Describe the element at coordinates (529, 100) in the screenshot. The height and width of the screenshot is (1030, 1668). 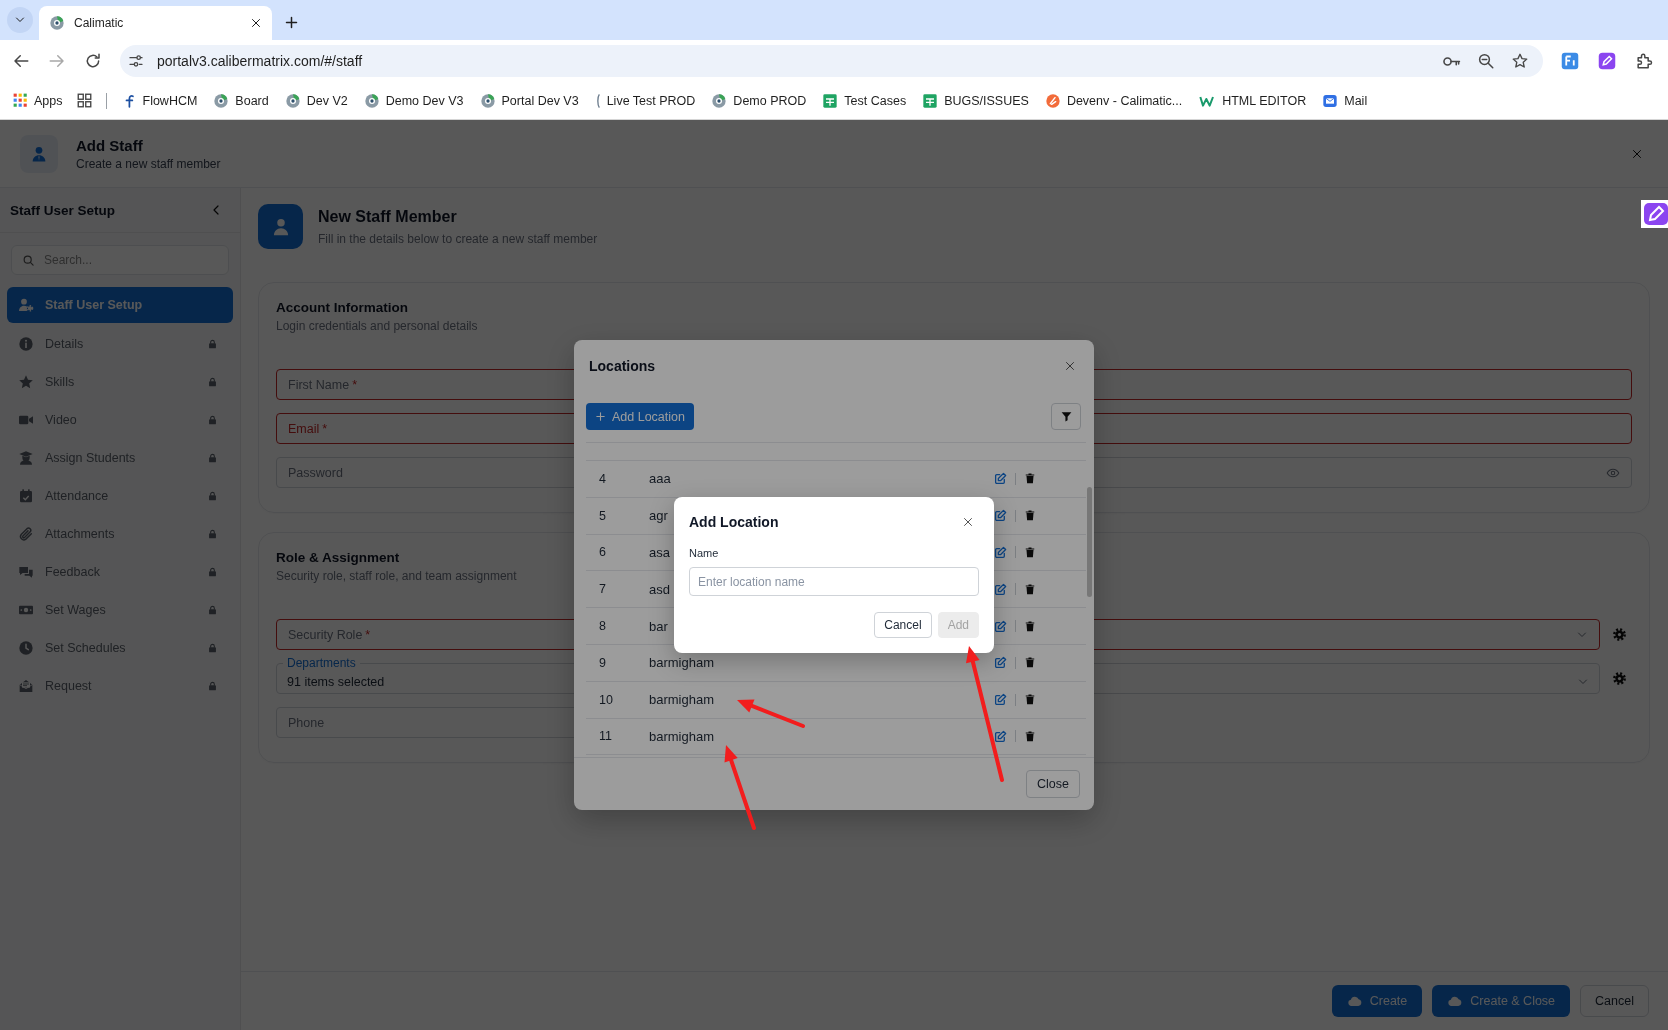
I see `bookmark: Portal Dev V3` at that location.